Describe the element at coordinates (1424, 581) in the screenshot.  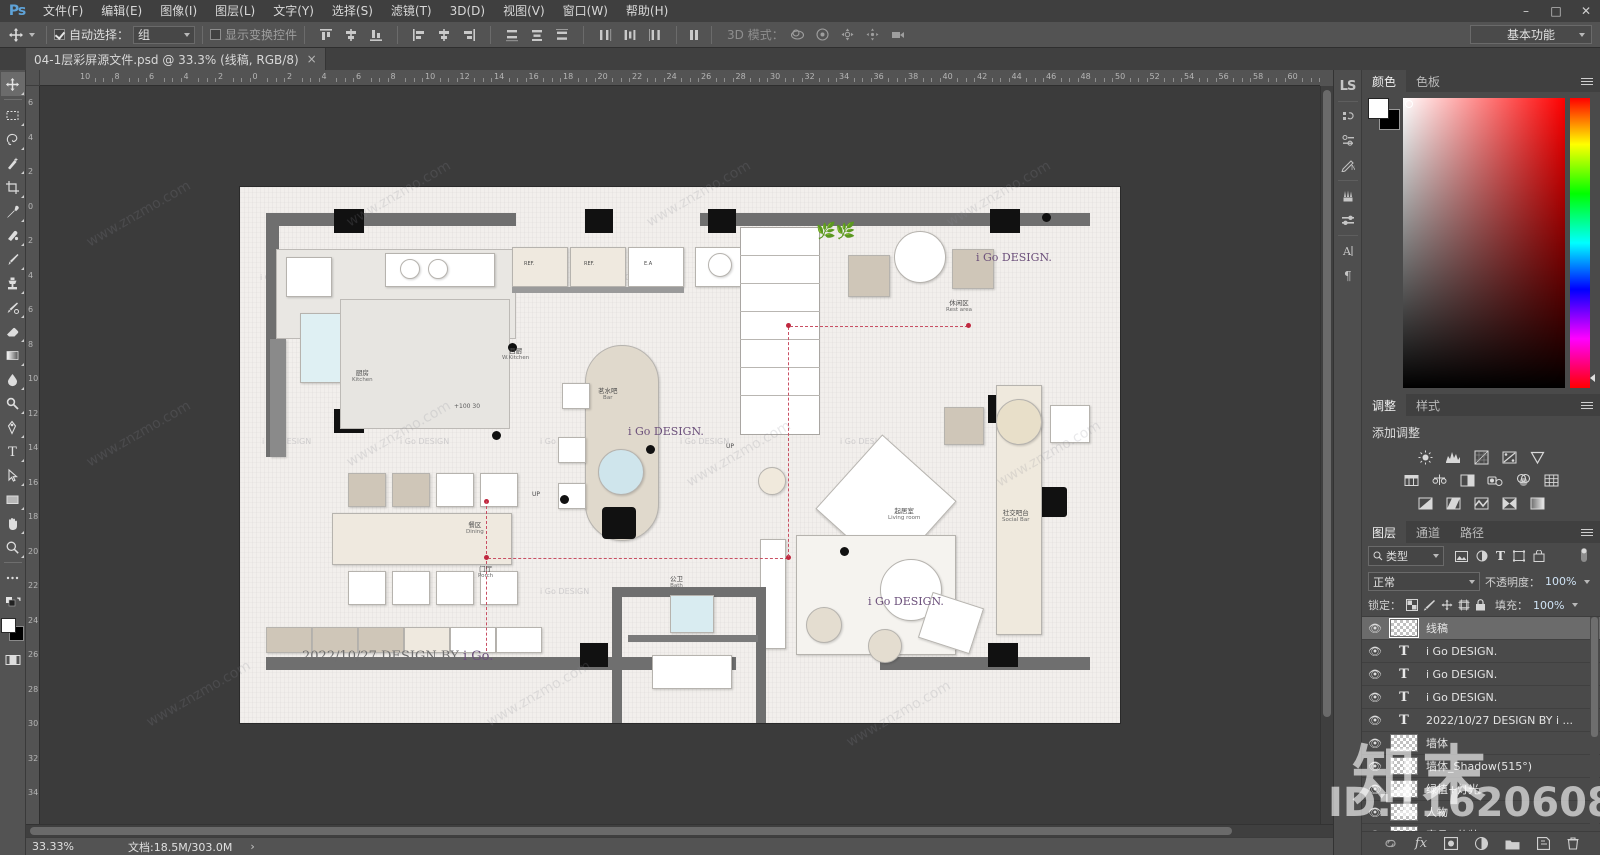
I see `blend-mode-dropdown: 正常` at that location.